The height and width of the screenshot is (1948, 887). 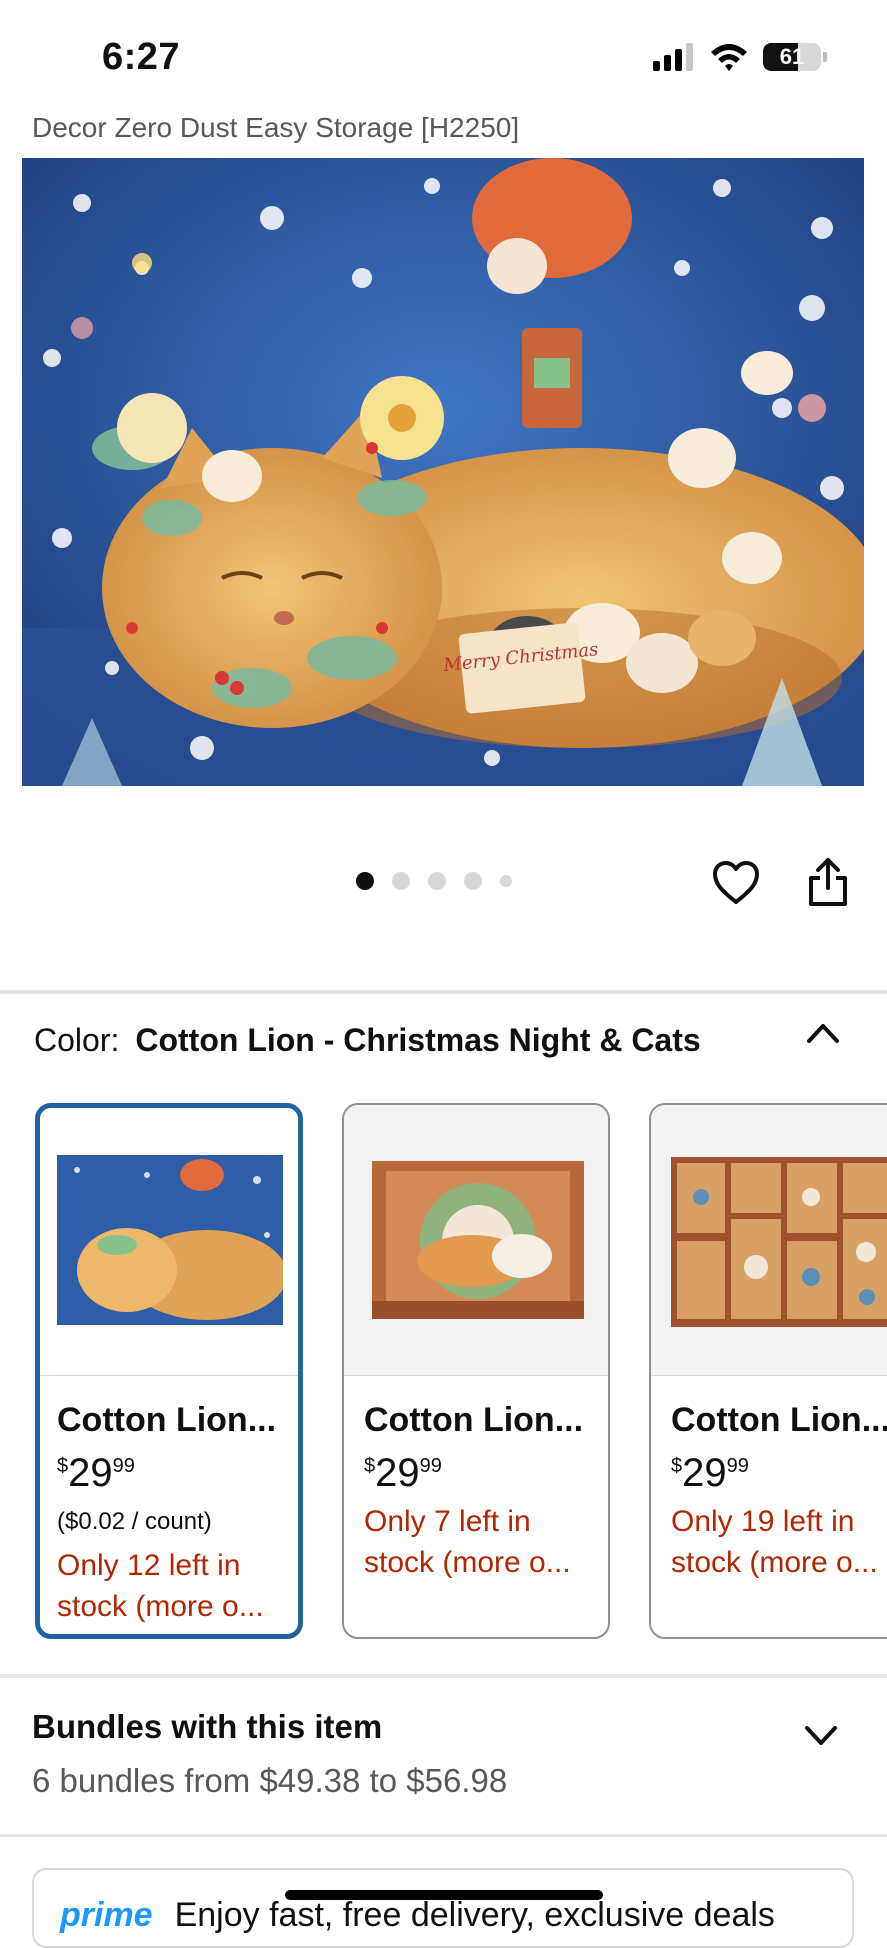 I want to click on chevron-down-icon, so click(x=821, y=1735).